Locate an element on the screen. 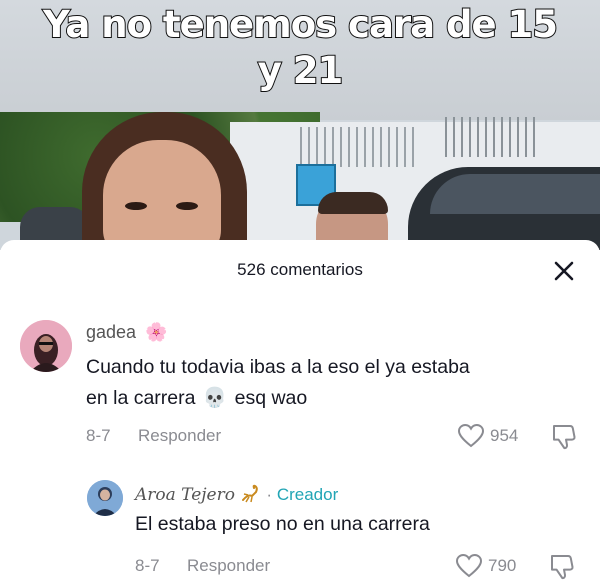  caption-line: Ya no tenemos cara de 15 is located at coordinates (300, 24).